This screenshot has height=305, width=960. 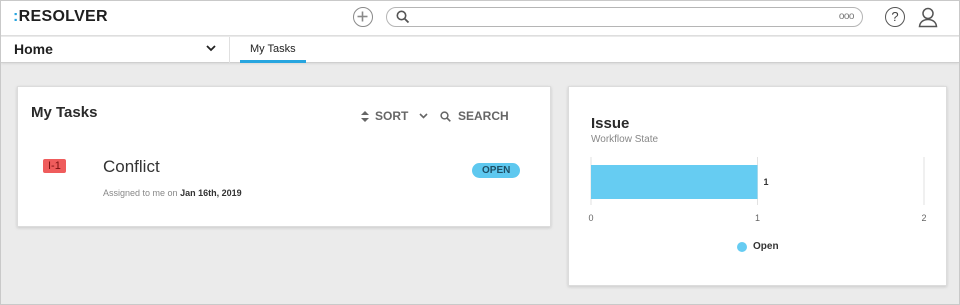 I want to click on user-menu-button, so click(x=928, y=19).